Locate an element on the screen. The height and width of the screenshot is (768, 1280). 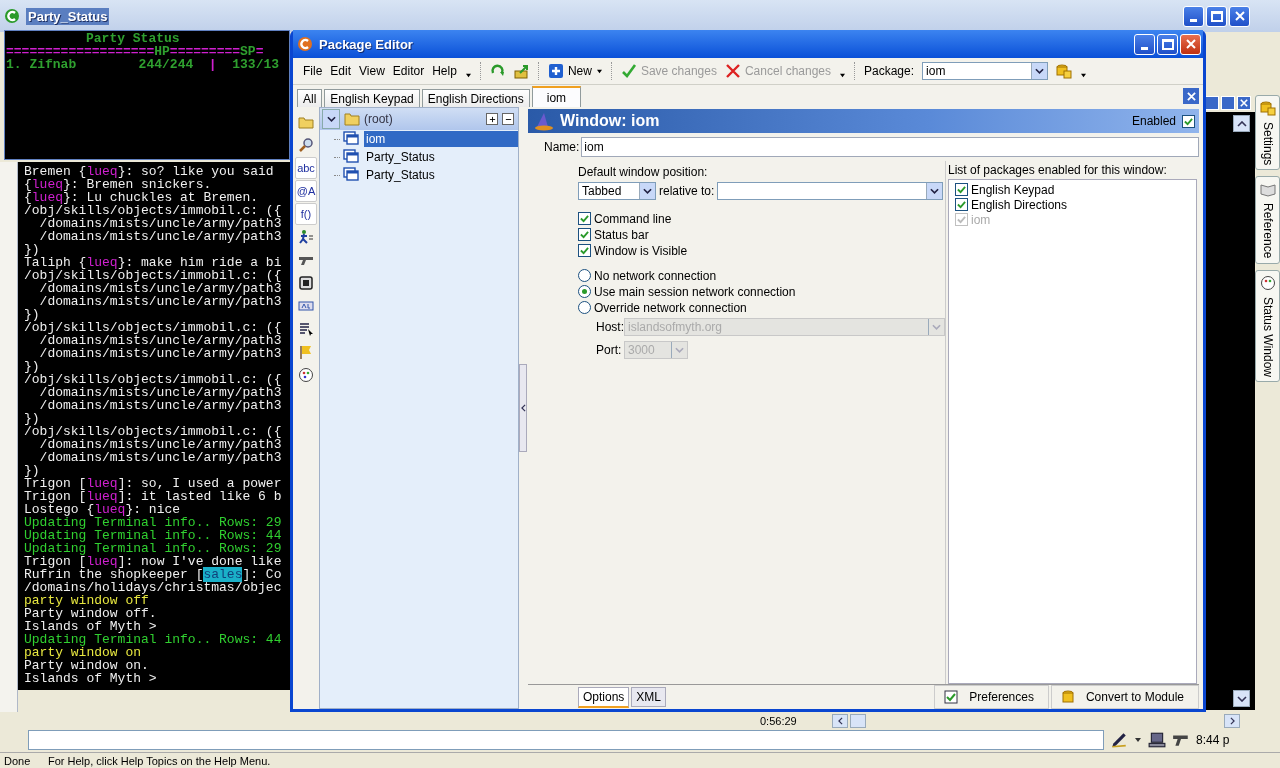
view-tab: XML is located at coordinates (649, 697).